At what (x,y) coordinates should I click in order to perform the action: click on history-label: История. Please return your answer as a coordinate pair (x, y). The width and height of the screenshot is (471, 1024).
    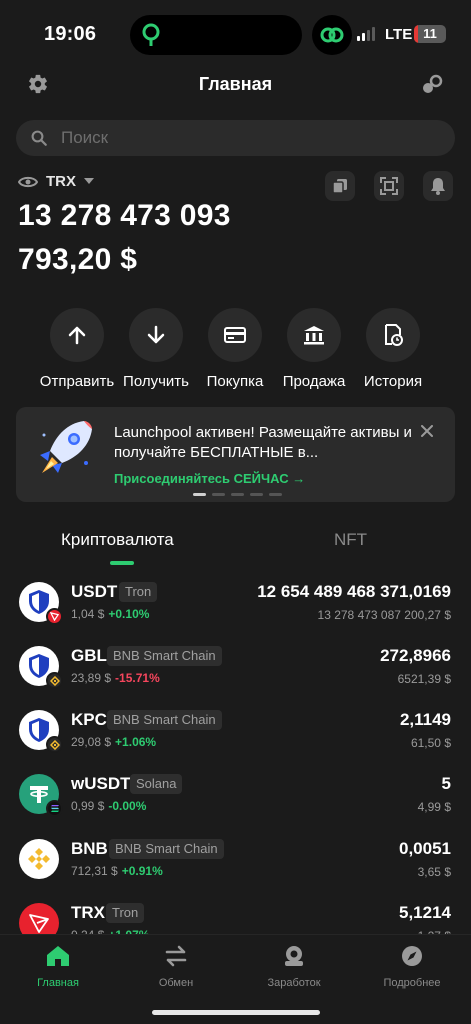
    Looking at the image, I should click on (393, 381).